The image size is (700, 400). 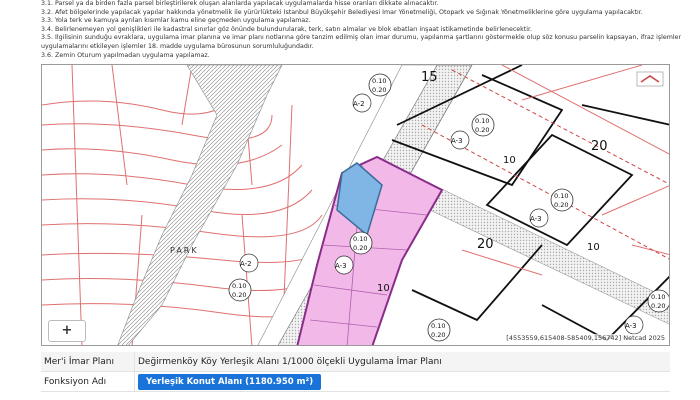 I want to click on layers-icon, so click(x=650, y=79).